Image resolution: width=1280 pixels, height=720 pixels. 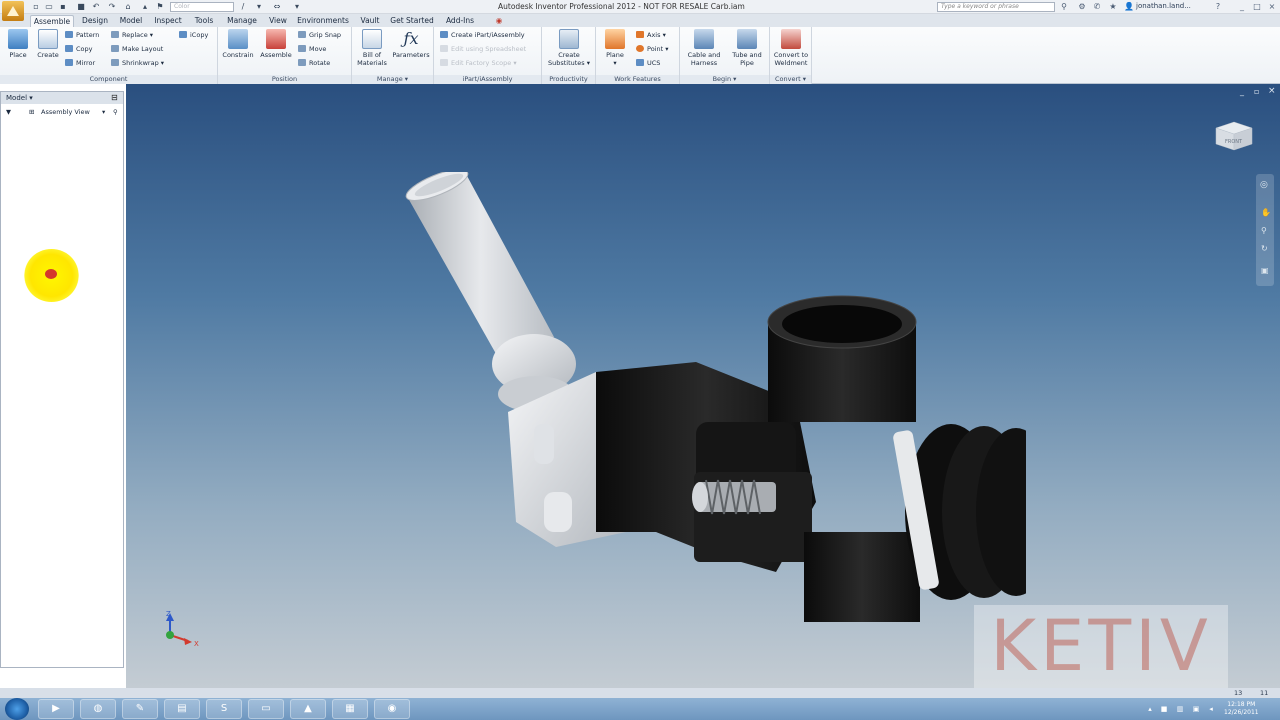 What do you see at coordinates (724, 79) in the screenshot?
I see `panel-title-begin: Begin ▾` at bounding box center [724, 79].